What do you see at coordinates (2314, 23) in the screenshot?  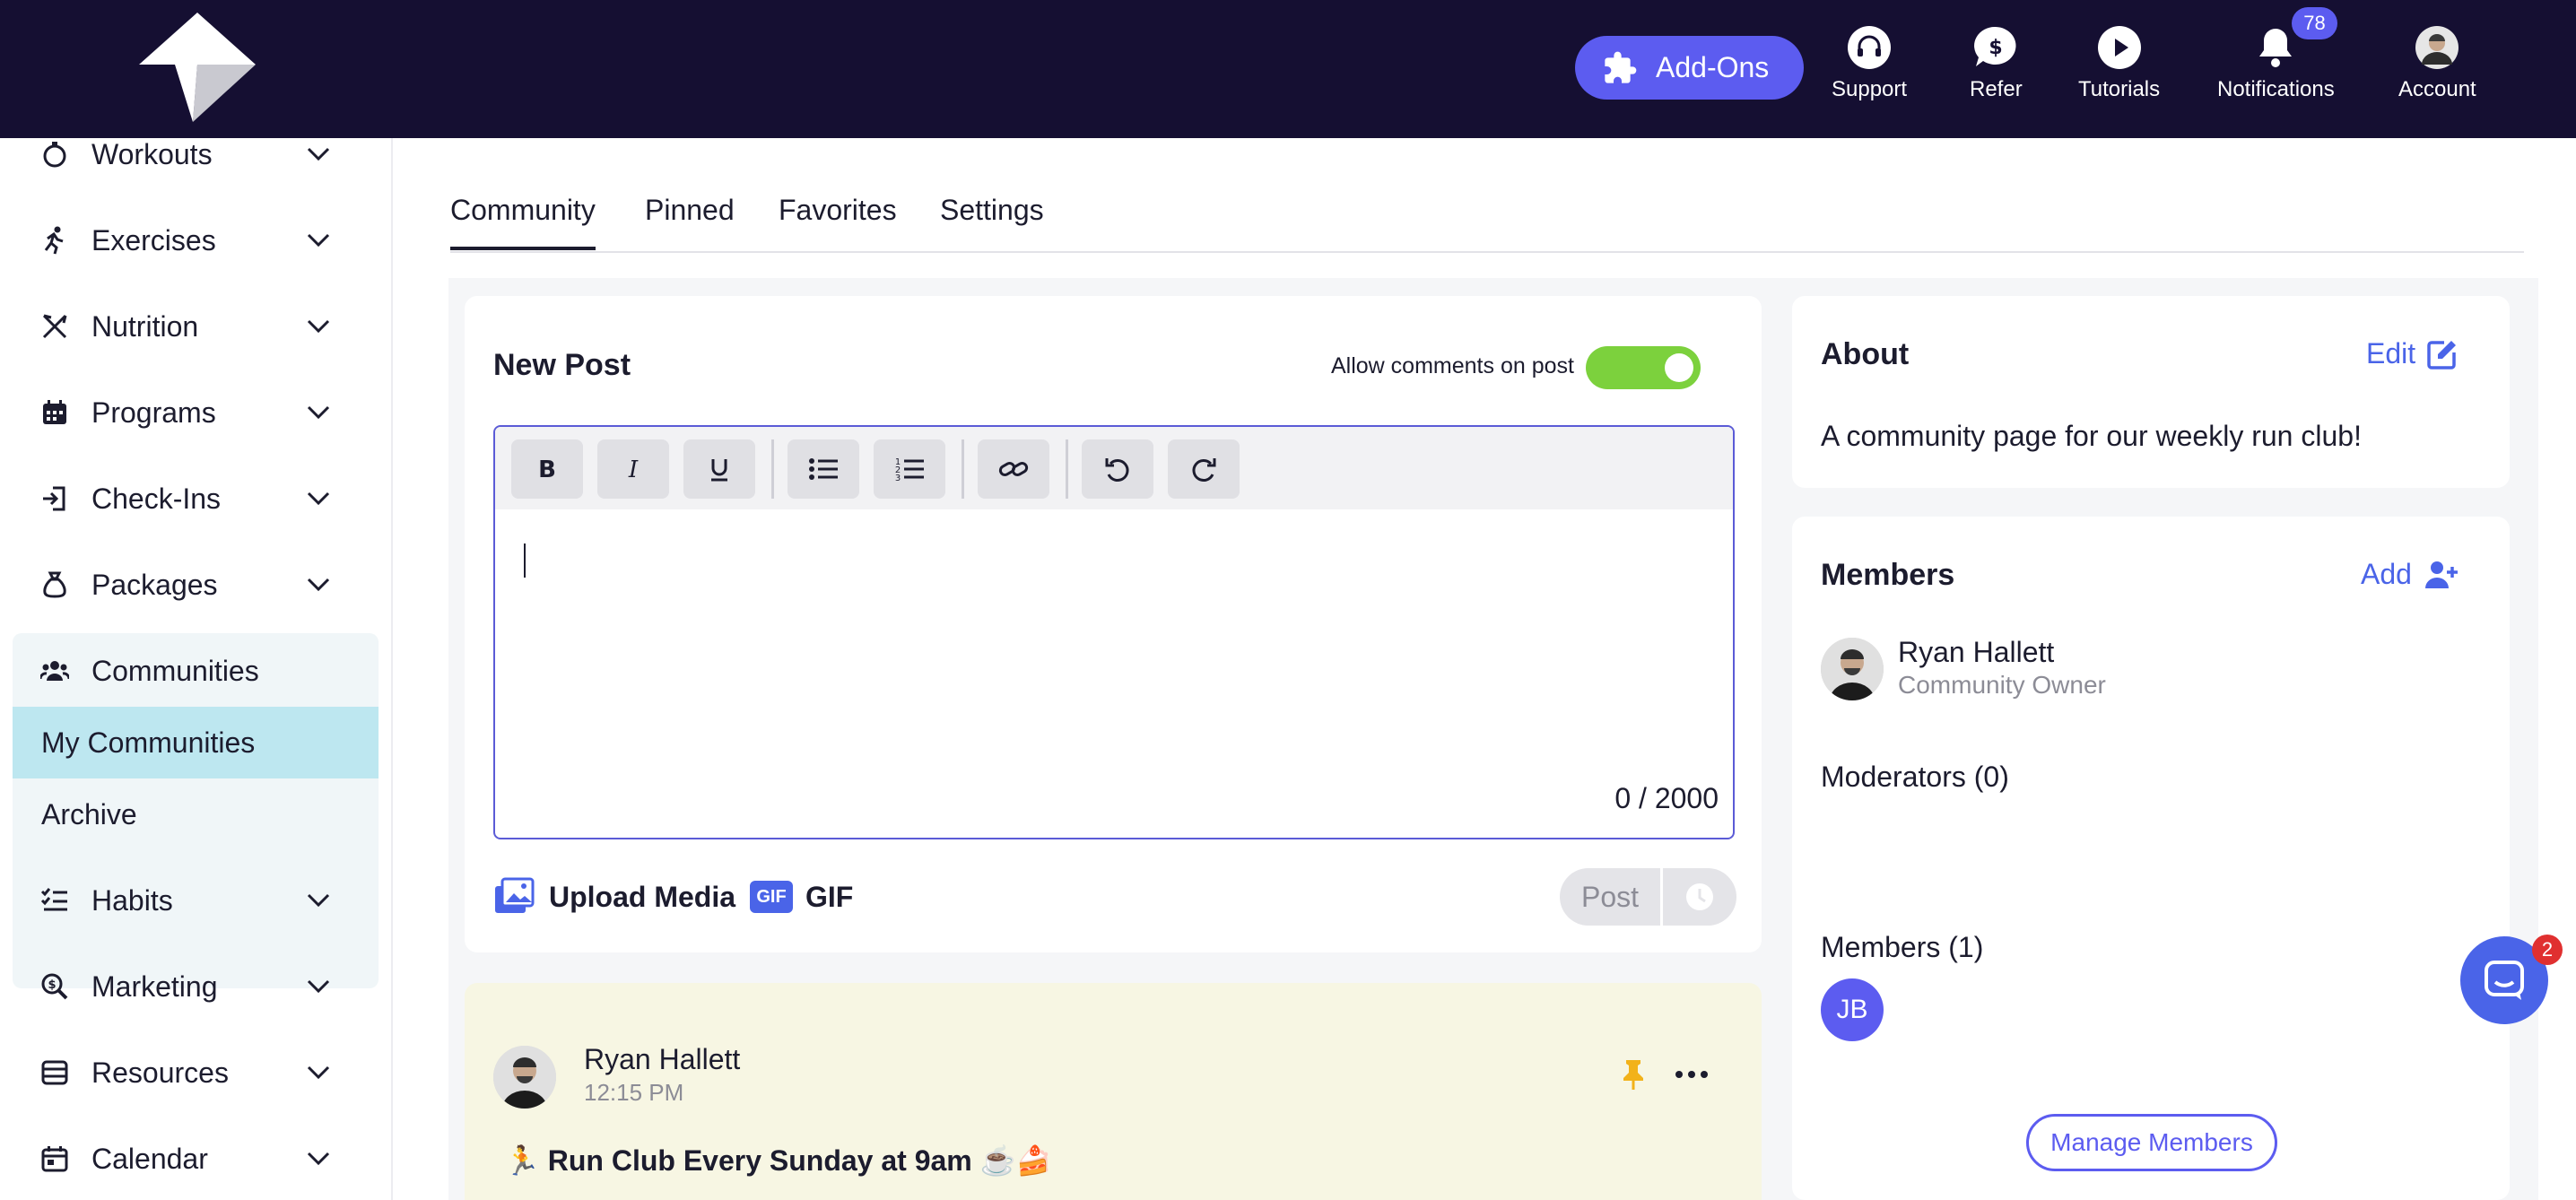 I see `notification-badge: 78` at bounding box center [2314, 23].